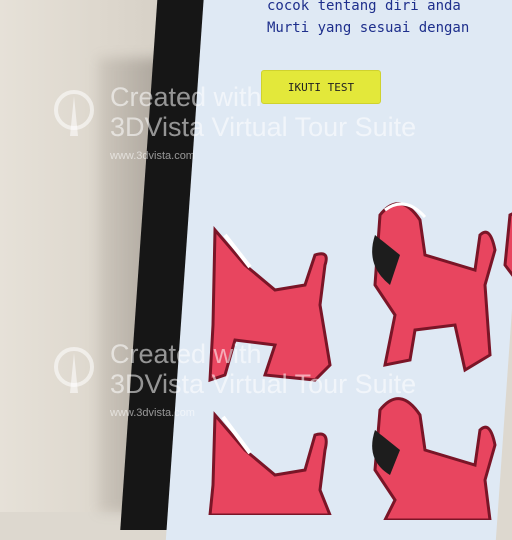 The image size is (512, 540). I want to click on screen-text-line-1: cocok tentang diri anda, so click(364, 7).